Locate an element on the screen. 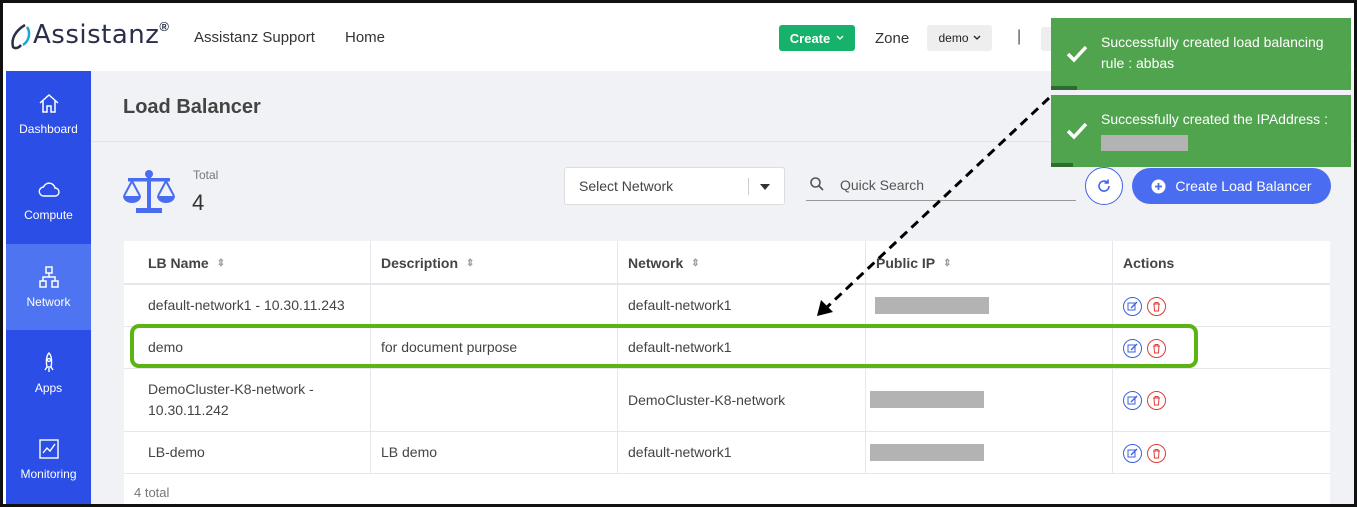 The image size is (1357, 507). column-label: Description is located at coordinates (420, 263).